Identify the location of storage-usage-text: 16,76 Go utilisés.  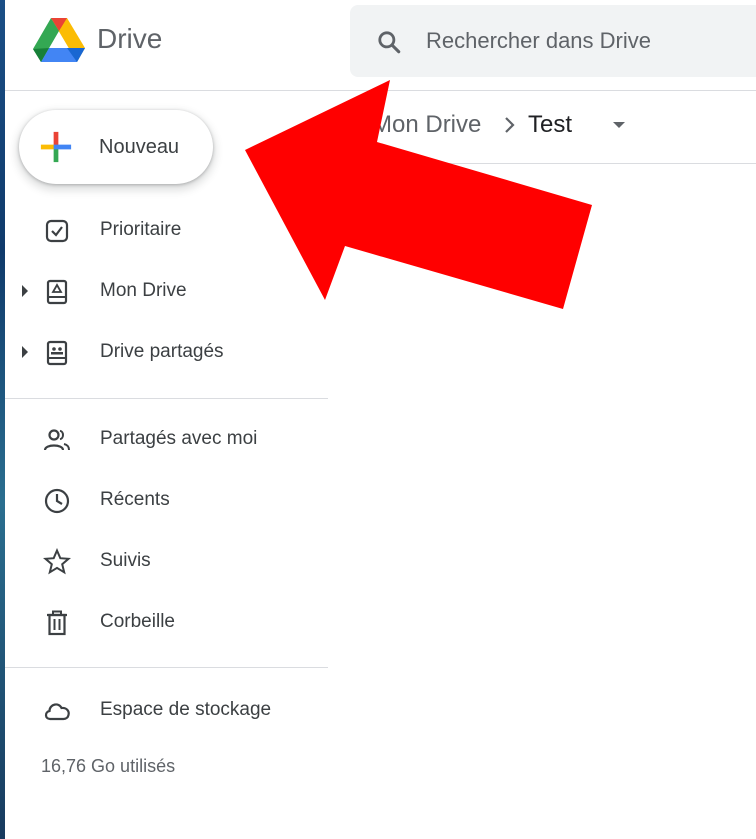
(108, 766).